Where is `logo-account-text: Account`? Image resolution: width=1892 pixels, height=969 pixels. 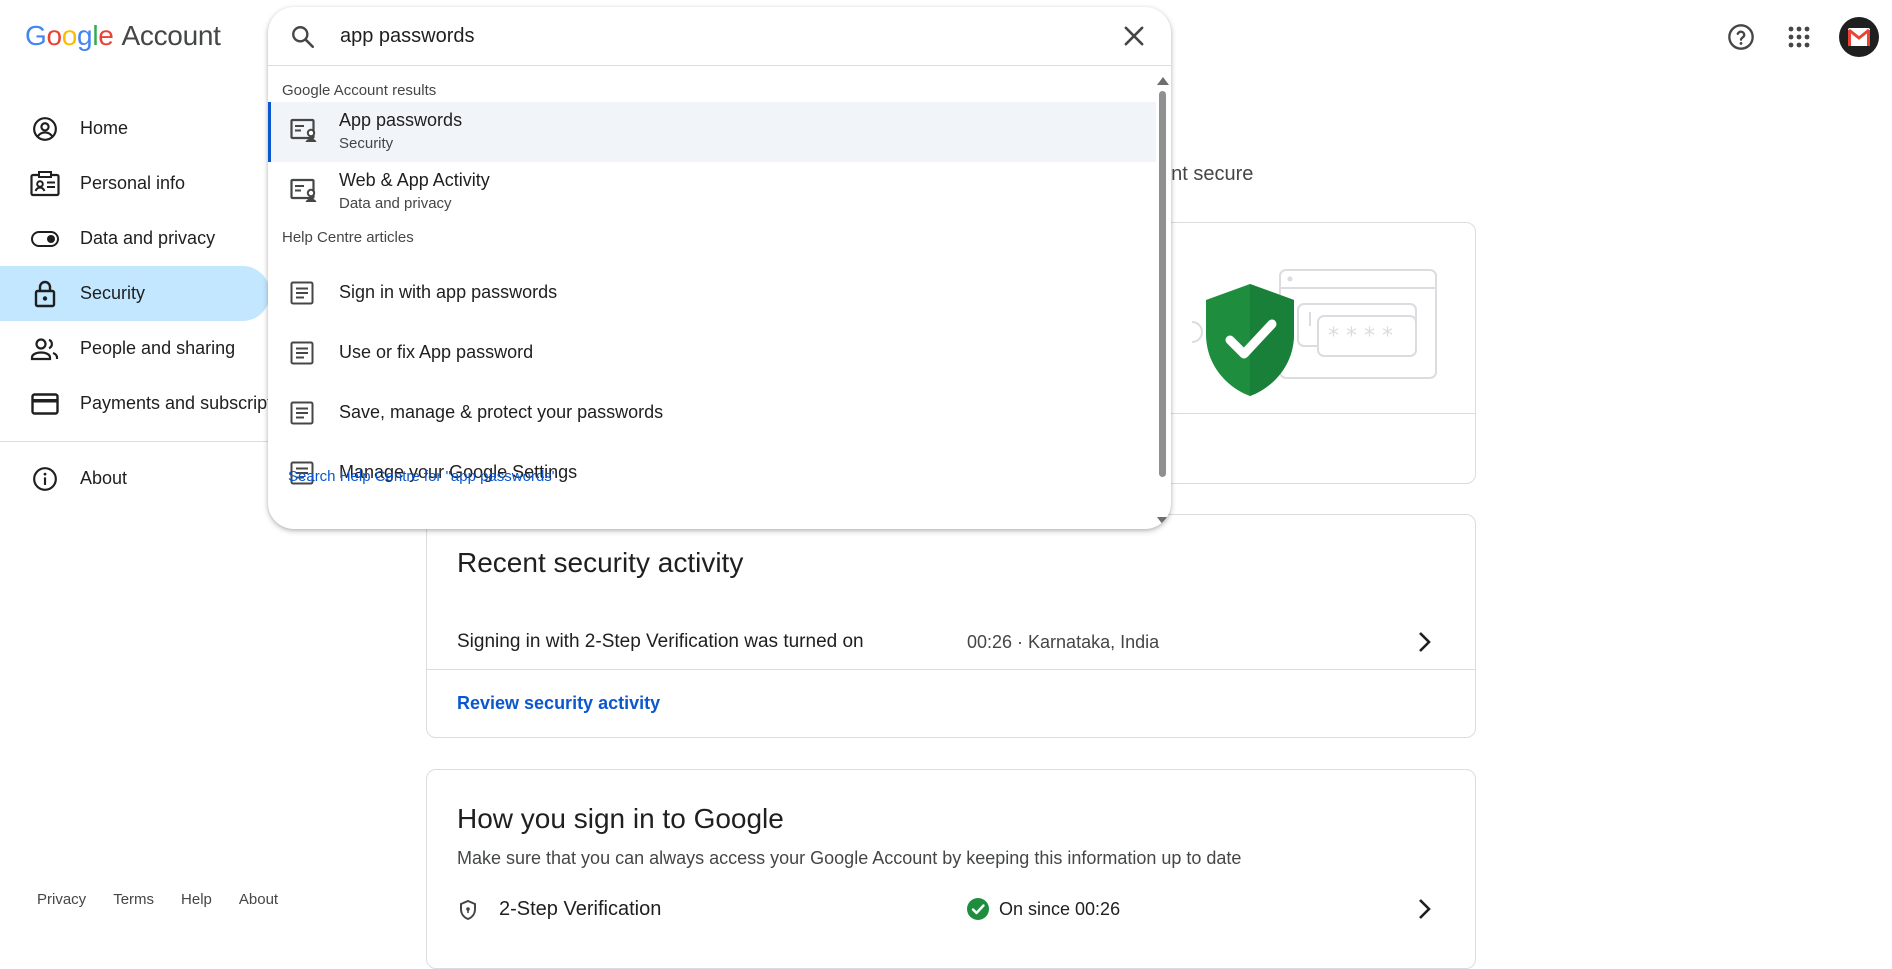
logo-account-text: Account is located at coordinates (171, 35).